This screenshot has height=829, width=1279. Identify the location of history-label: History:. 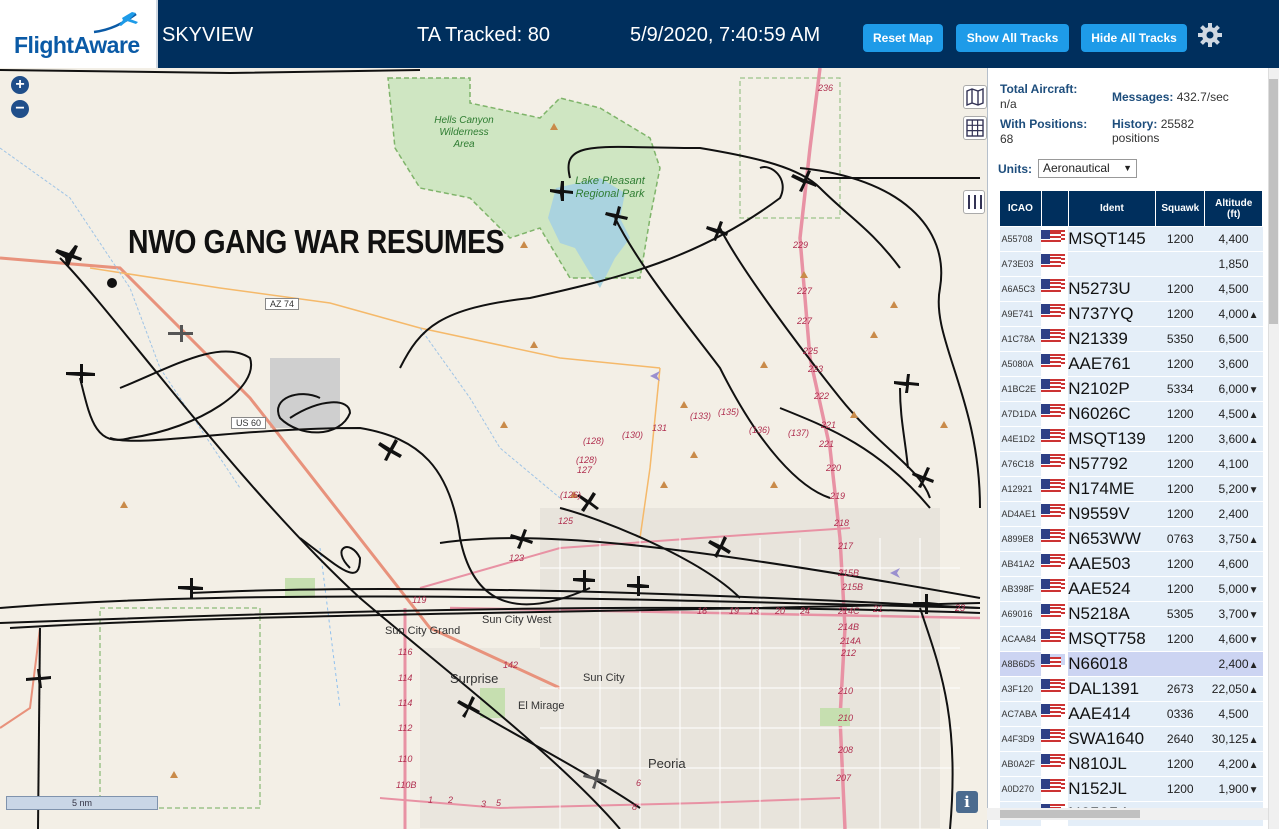
(1135, 124).